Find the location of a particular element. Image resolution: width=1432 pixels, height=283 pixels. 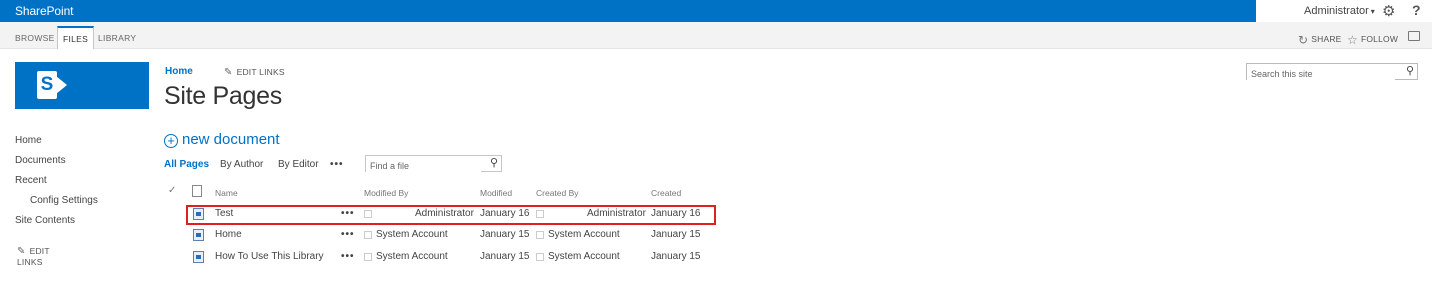

share-label: SHARE is located at coordinates (1326, 39).